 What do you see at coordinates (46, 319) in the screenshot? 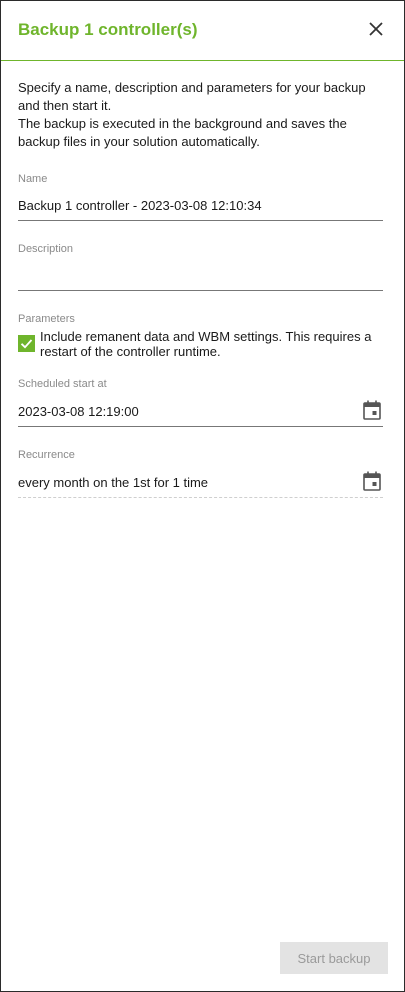
I see `parameters-label: Parameters` at bounding box center [46, 319].